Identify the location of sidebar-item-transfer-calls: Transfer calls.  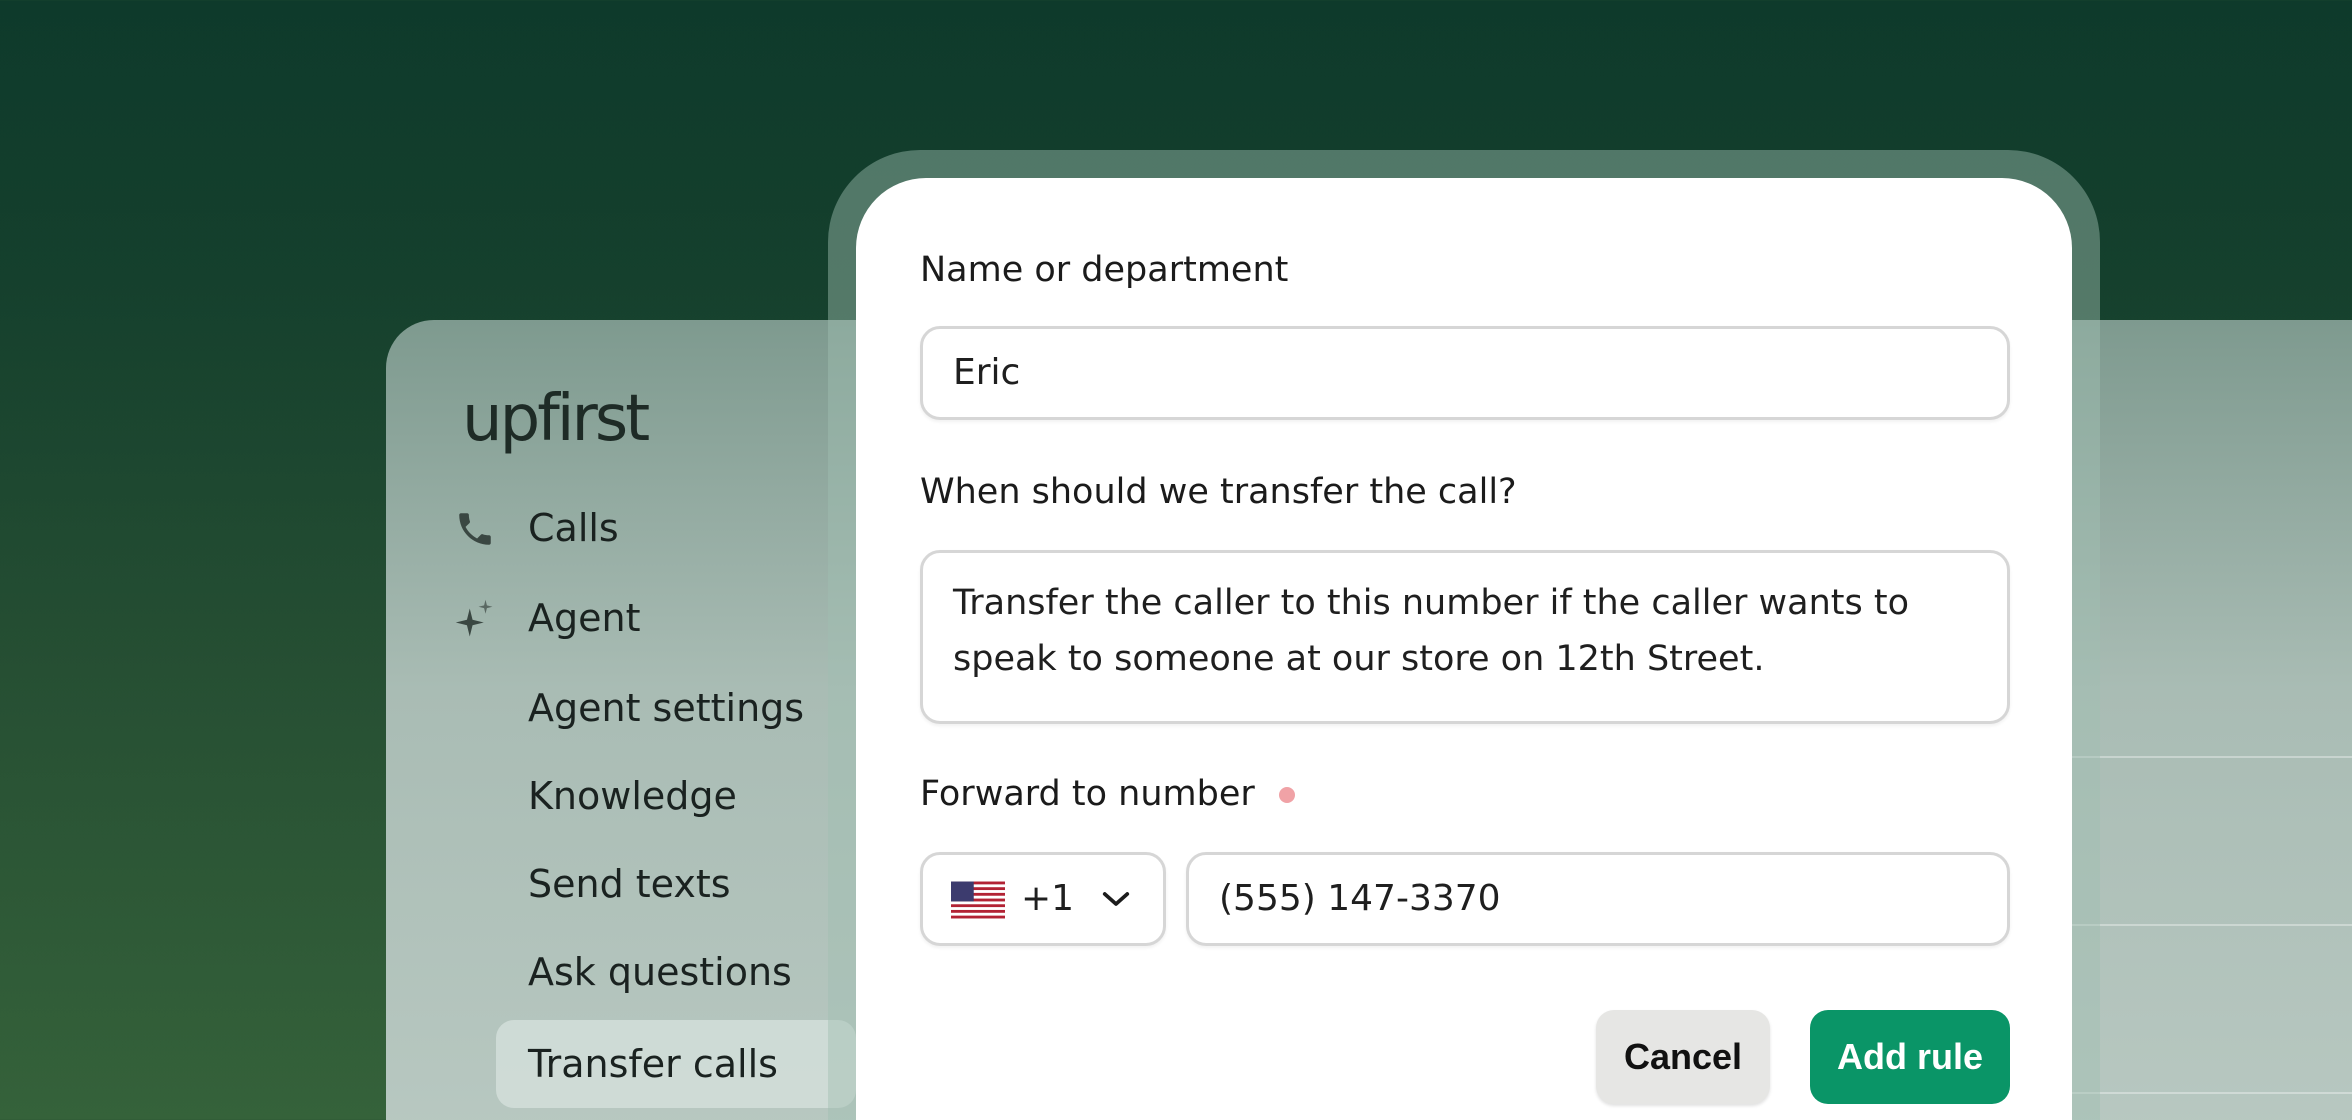
(676, 1064).